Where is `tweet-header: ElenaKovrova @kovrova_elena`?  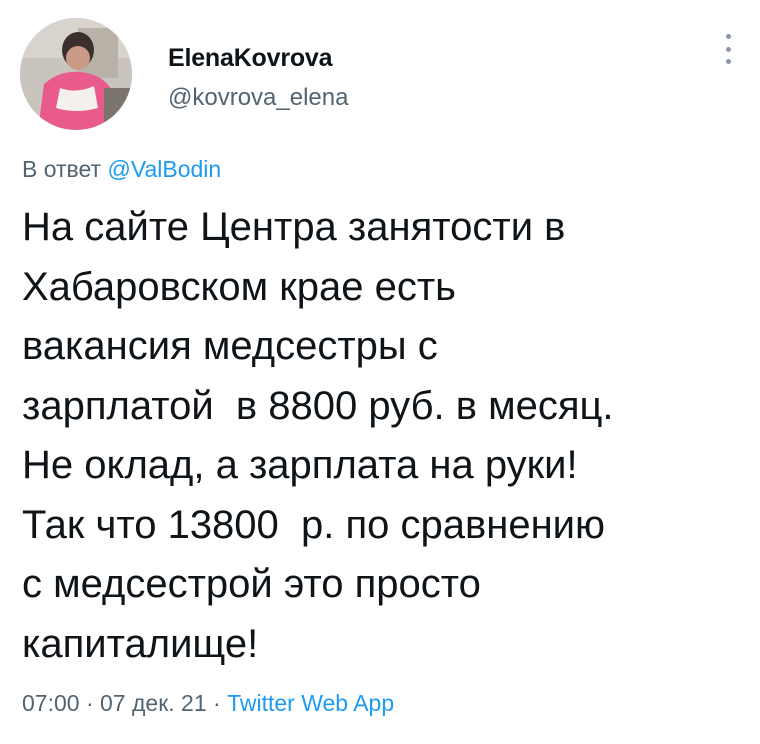 tweet-header: ElenaKovrova @kovrova_elena is located at coordinates (380, 74).